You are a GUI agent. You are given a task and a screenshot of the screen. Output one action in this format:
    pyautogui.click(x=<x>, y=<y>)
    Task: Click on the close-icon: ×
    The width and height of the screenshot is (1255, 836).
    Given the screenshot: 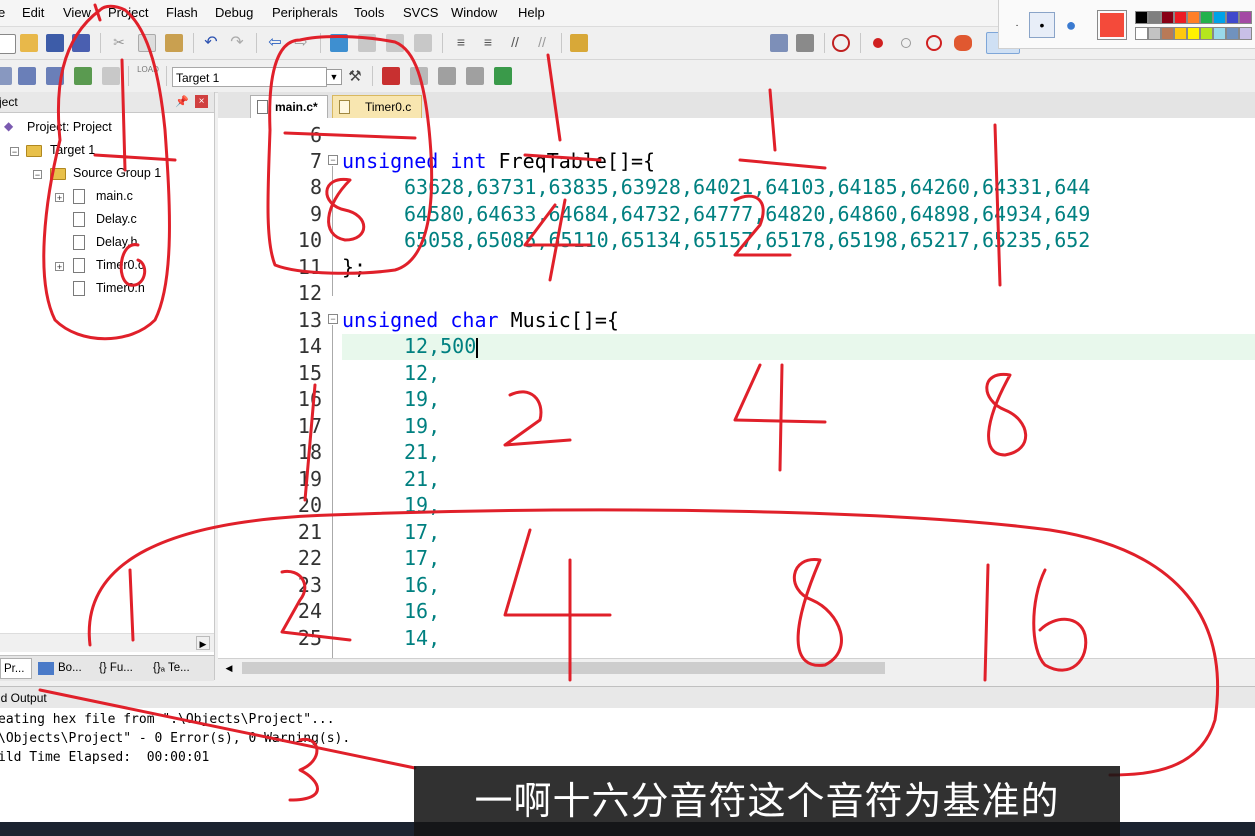 What is the action you would take?
    pyautogui.click(x=201, y=101)
    